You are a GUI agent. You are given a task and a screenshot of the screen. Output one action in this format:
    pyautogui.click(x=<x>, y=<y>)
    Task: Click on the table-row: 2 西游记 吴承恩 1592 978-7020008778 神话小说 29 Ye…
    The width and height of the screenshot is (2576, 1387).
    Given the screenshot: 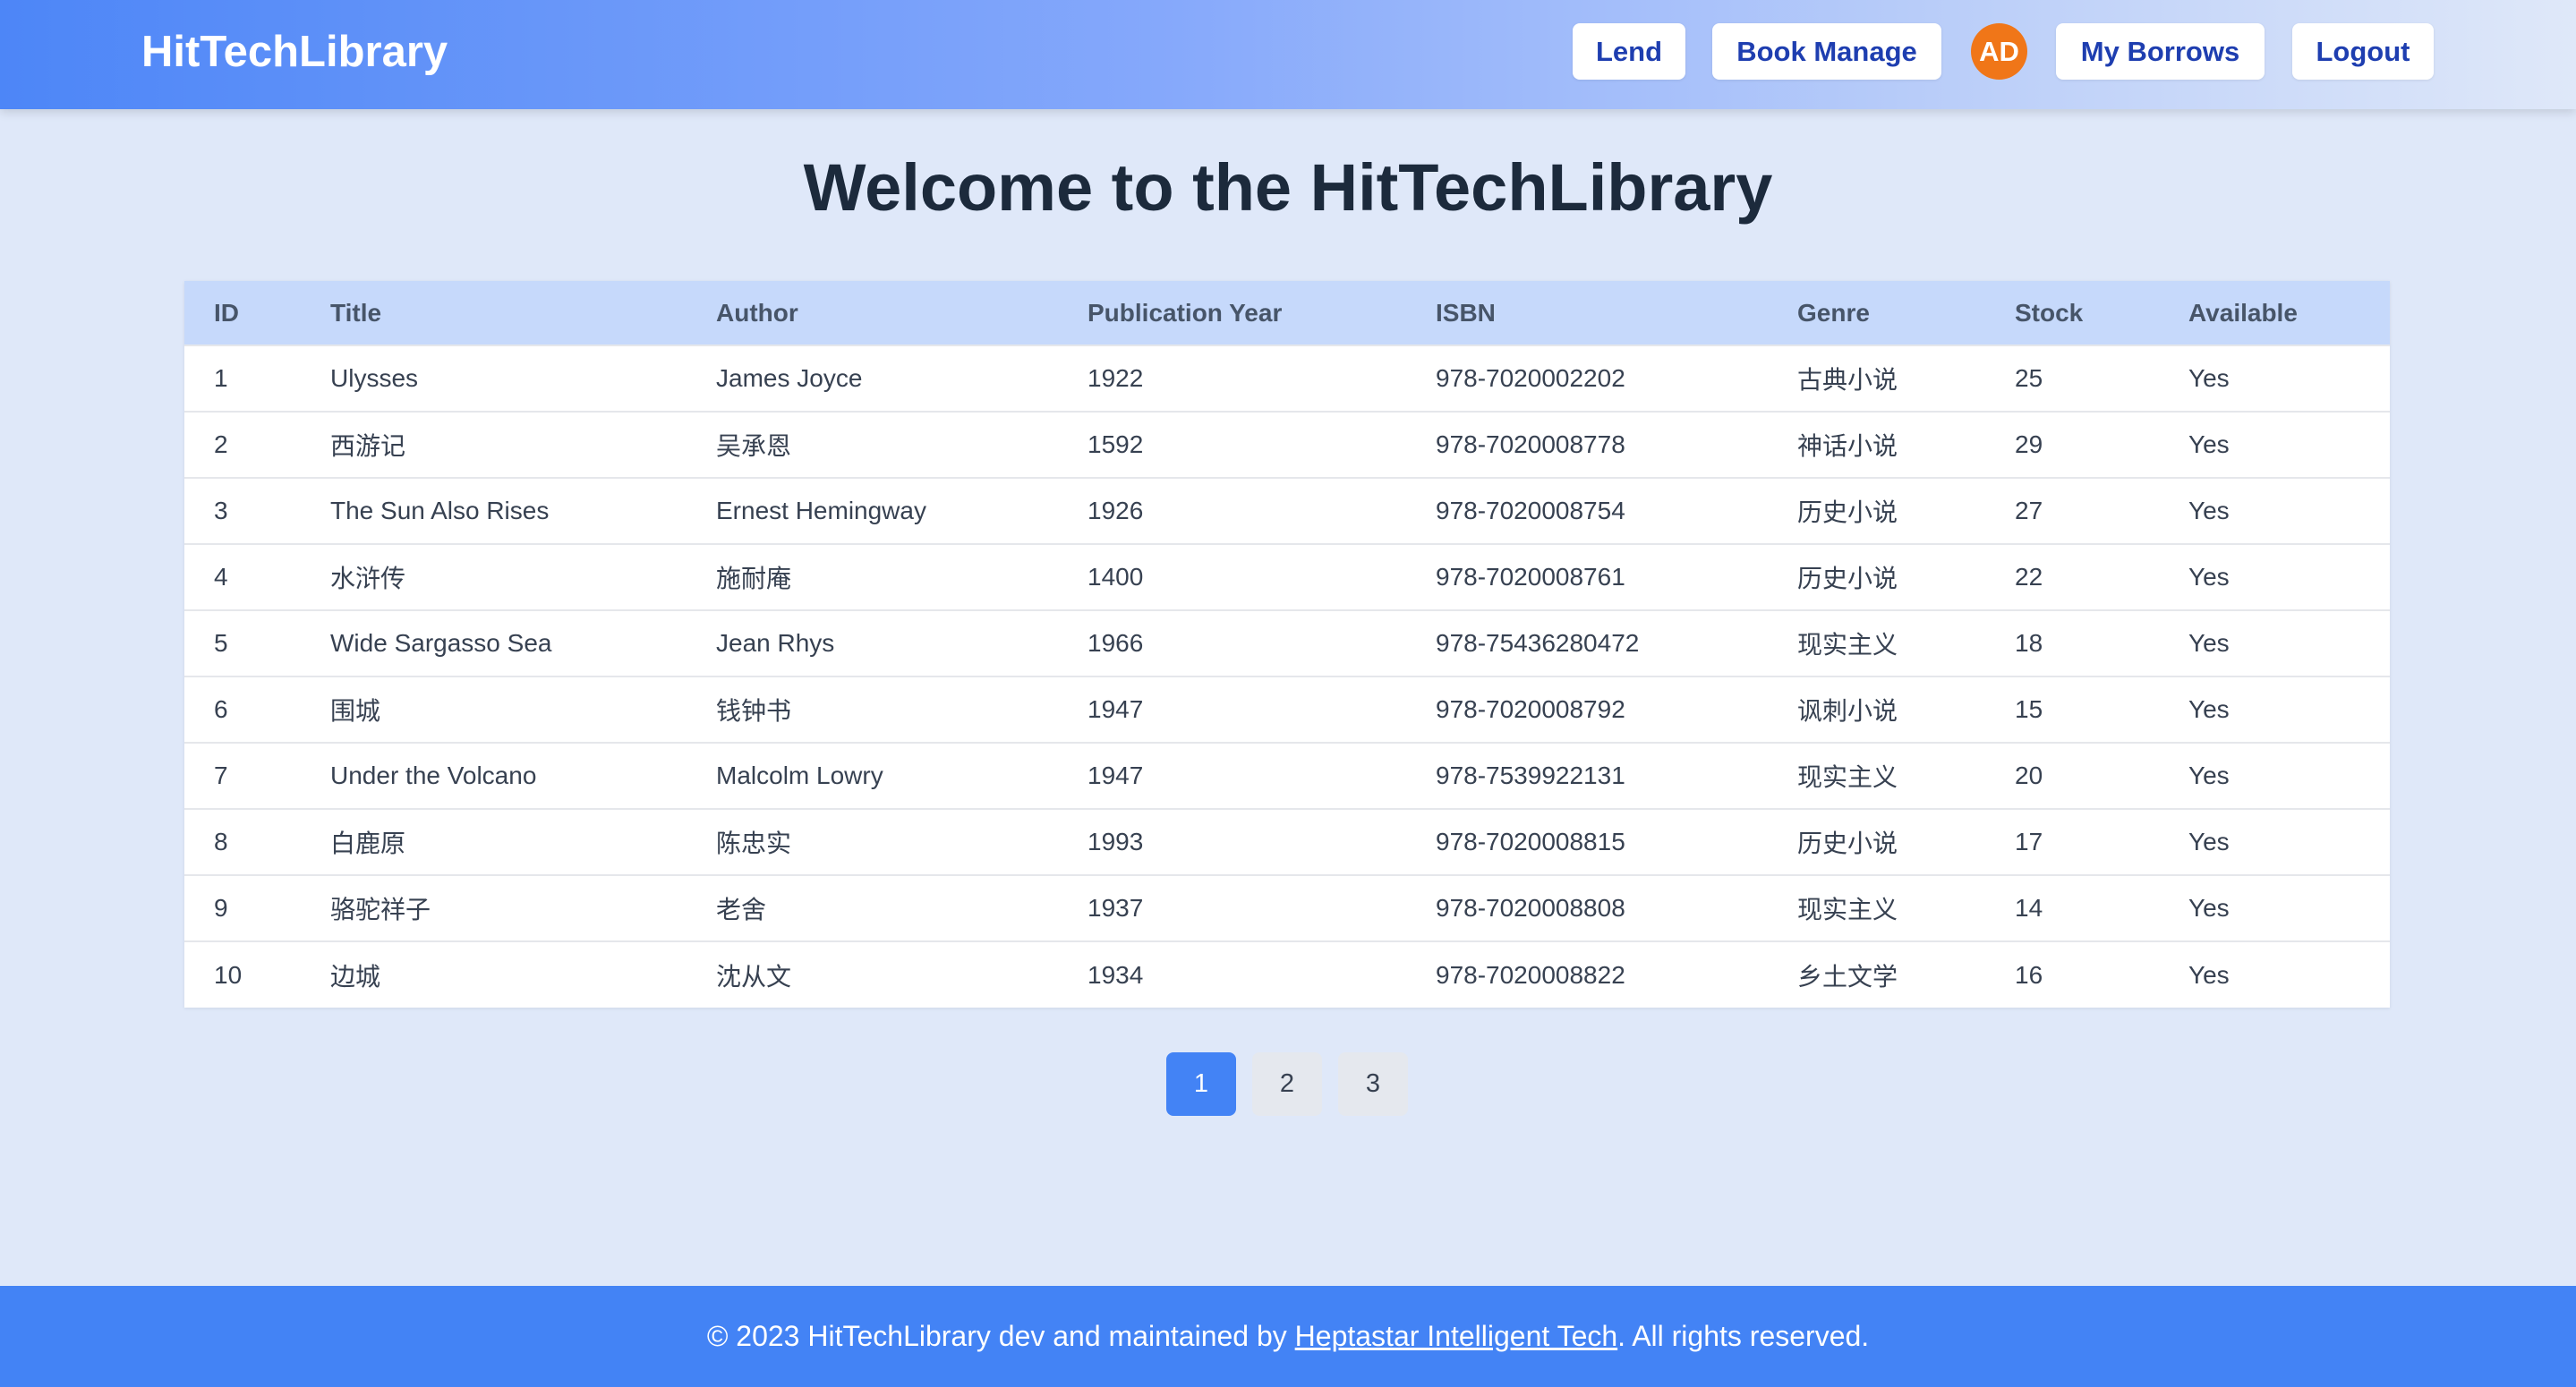 What is the action you would take?
    pyautogui.click(x=1287, y=445)
    